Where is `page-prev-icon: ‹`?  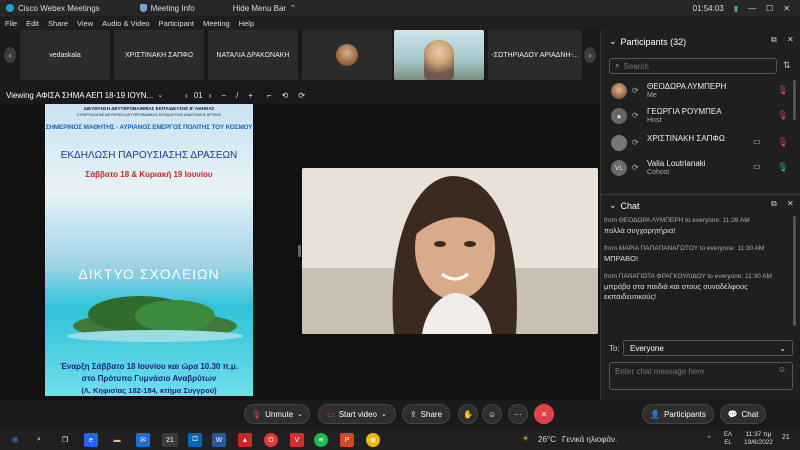 page-prev-icon: ‹ is located at coordinates (186, 95).